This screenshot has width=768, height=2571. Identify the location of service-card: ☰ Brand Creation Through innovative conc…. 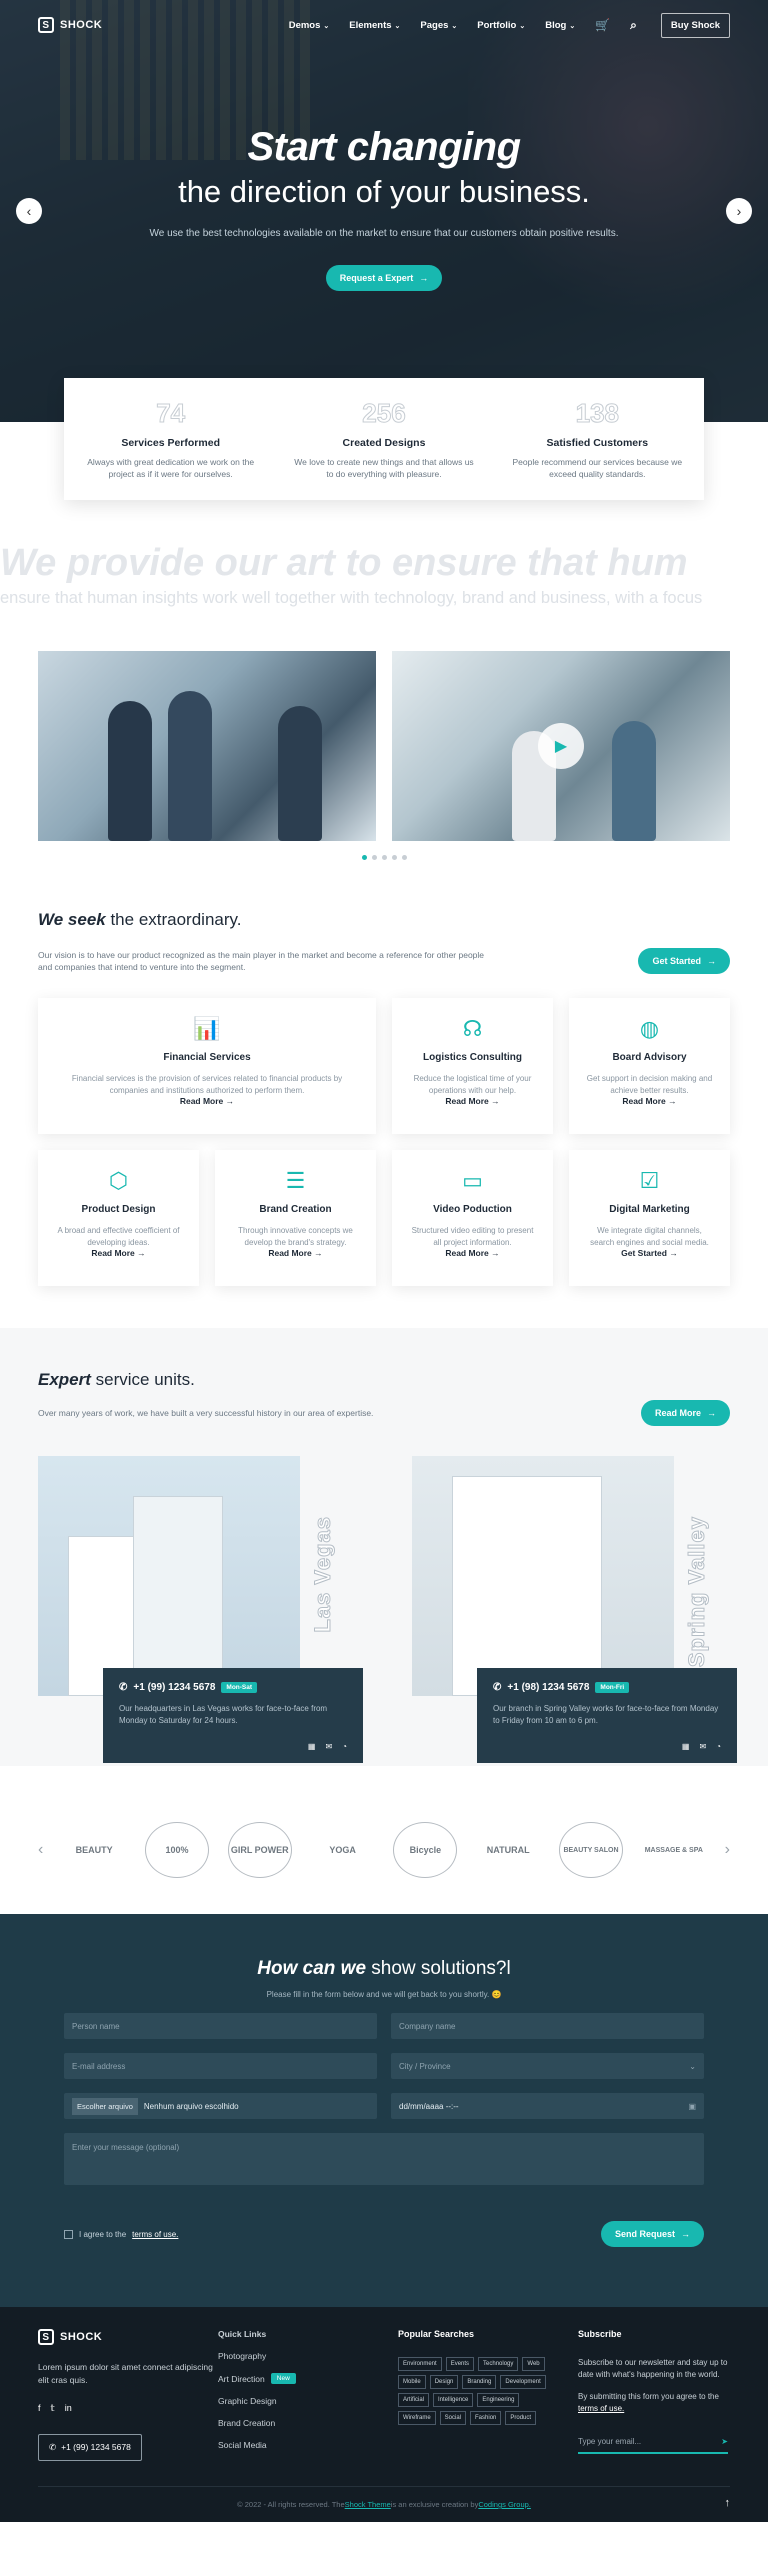
(295, 1218).